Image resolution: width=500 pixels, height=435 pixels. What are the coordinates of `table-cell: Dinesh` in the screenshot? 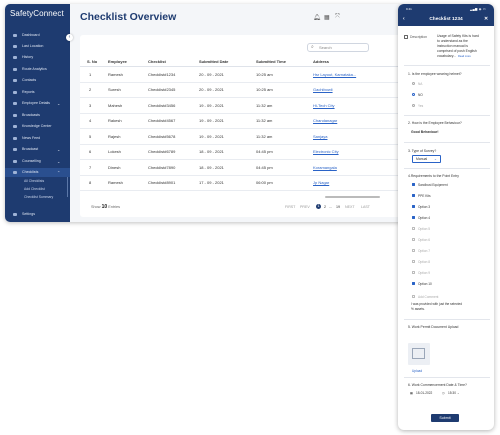 It's located at (128, 167).